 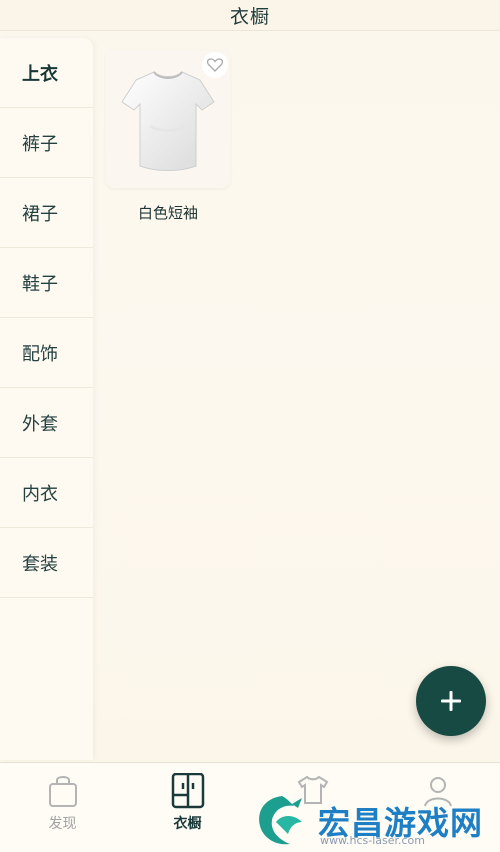 I want to click on watermark: 宏昌游戏网 www.hcs-laser.com, so click(x=376, y=821).